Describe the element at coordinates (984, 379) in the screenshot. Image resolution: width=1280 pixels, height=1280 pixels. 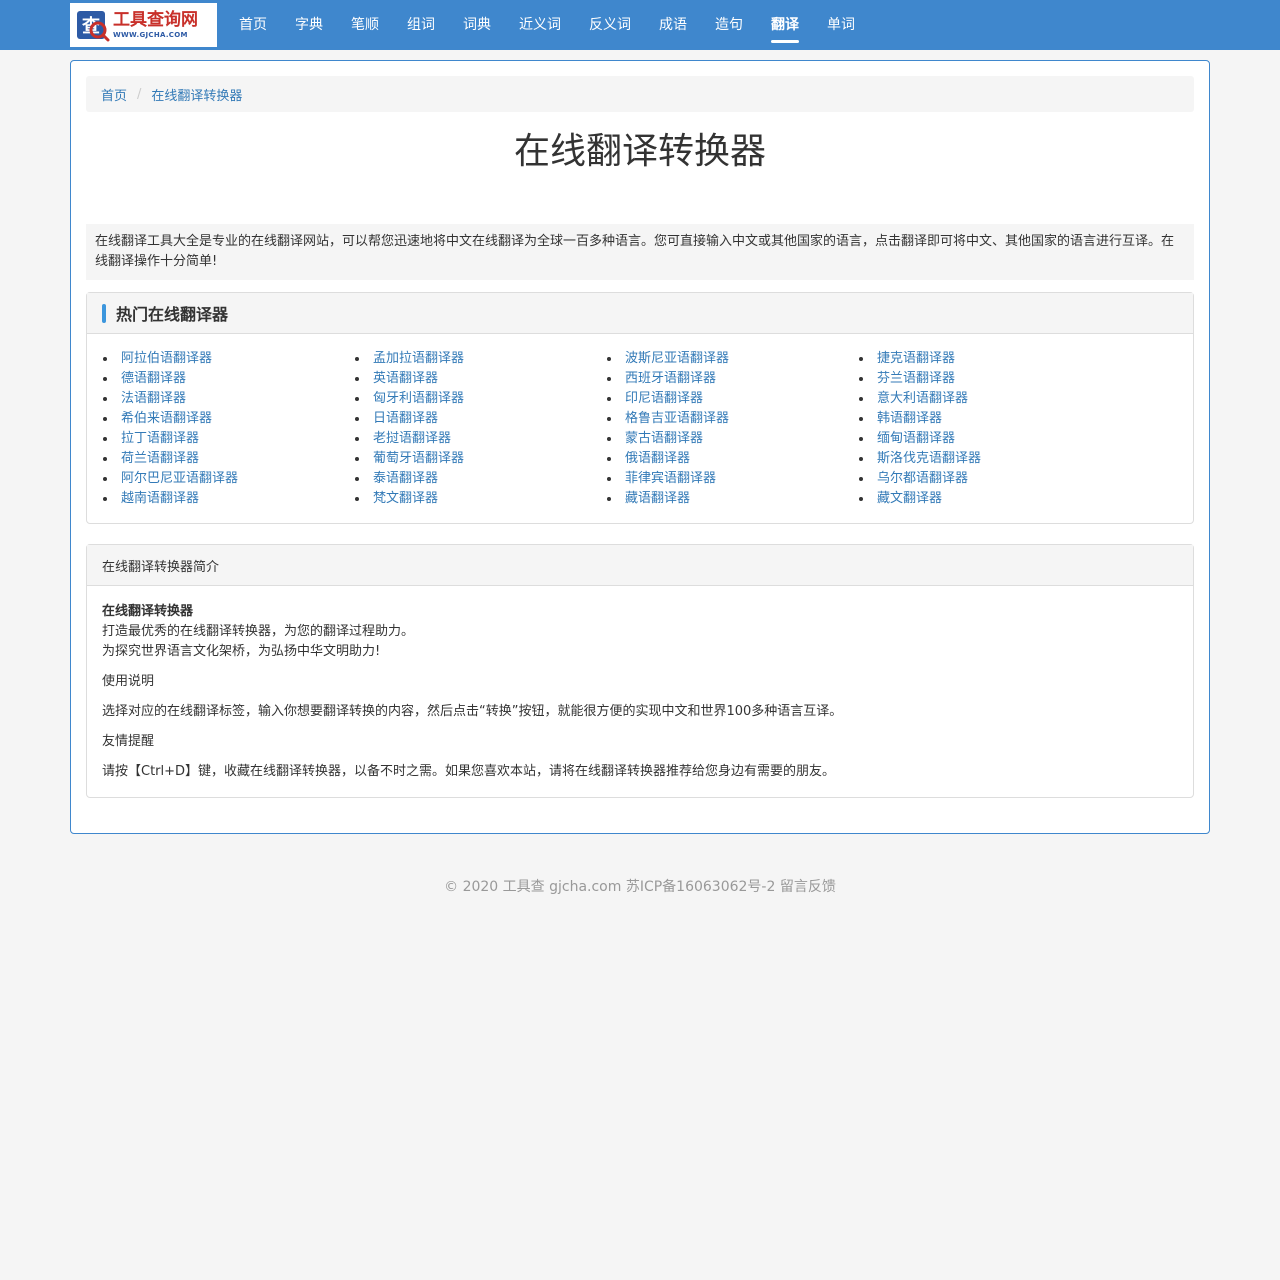
I see `list-item: 芬兰语翻译器` at that location.